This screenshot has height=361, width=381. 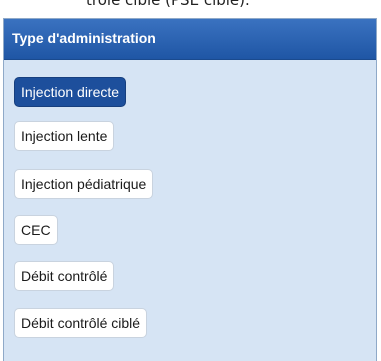 What do you see at coordinates (64, 136) in the screenshot?
I see `option-injection-lente: Injection lente` at bounding box center [64, 136].